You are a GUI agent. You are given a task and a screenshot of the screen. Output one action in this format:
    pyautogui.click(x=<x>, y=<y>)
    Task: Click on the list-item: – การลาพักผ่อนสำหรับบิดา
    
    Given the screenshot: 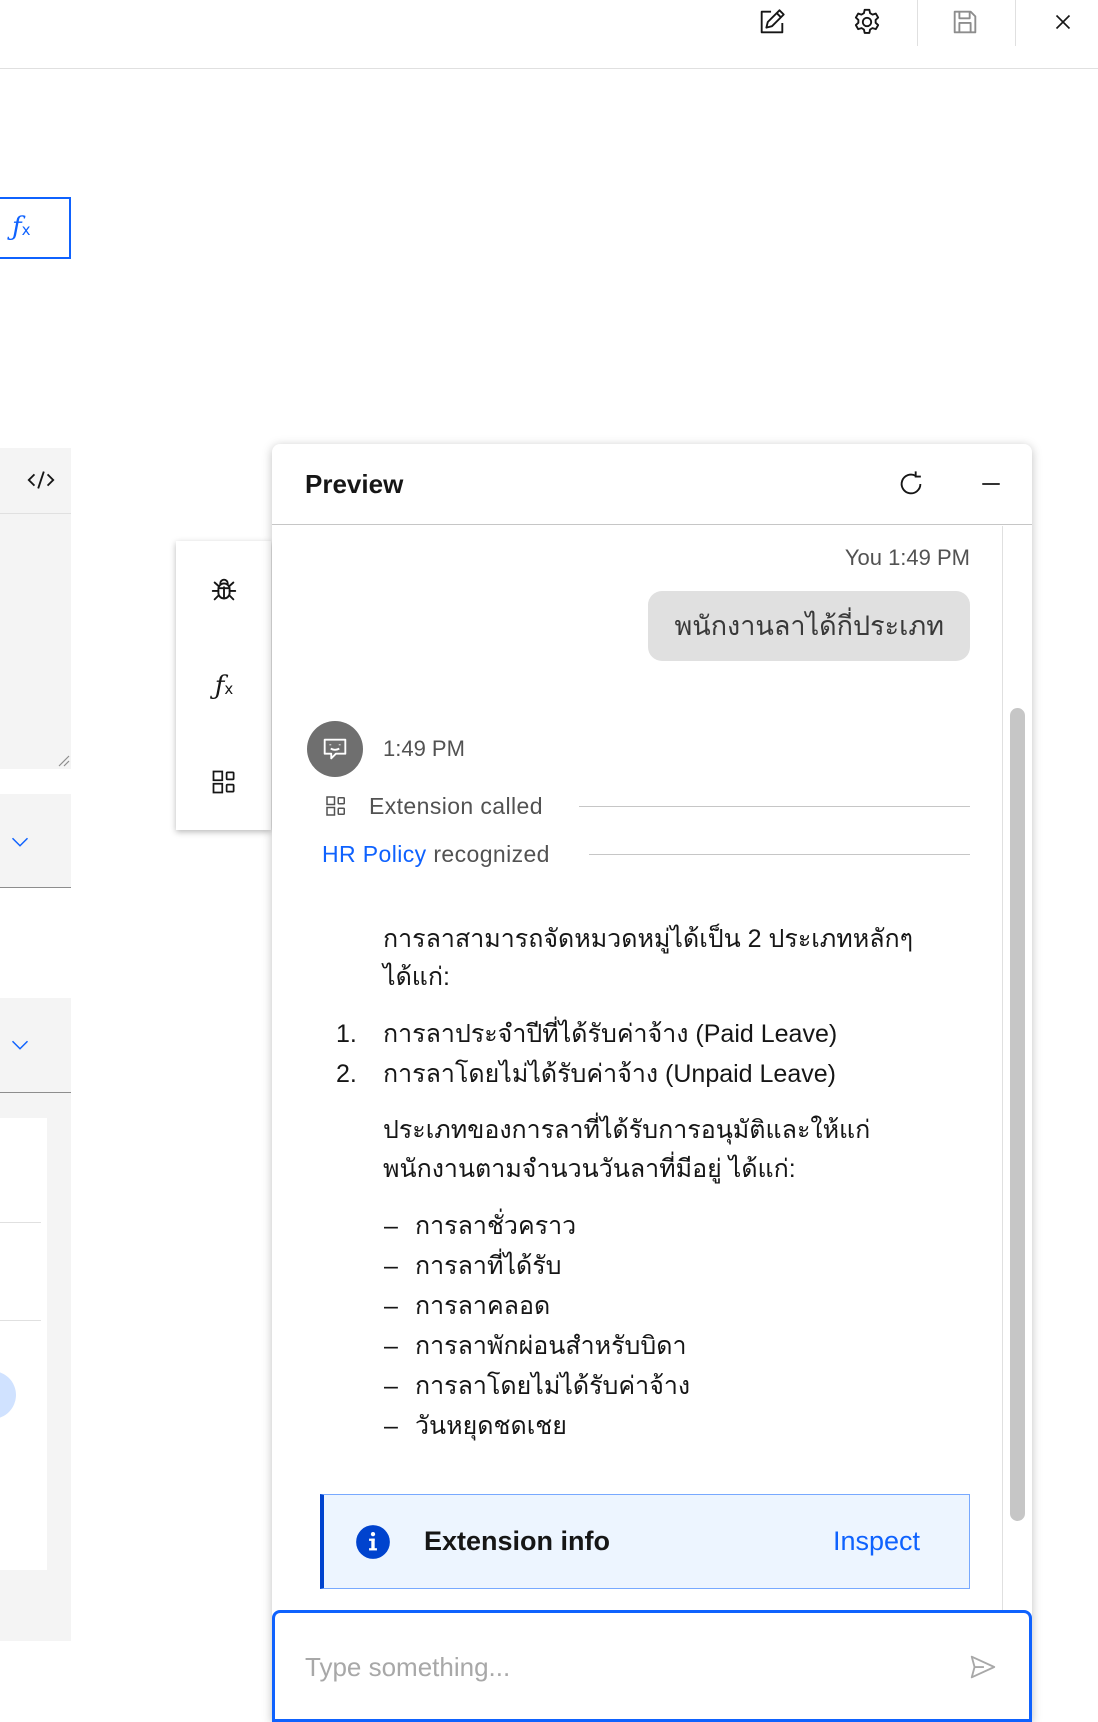 What is the action you would take?
    pyautogui.click(x=683, y=1346)
    